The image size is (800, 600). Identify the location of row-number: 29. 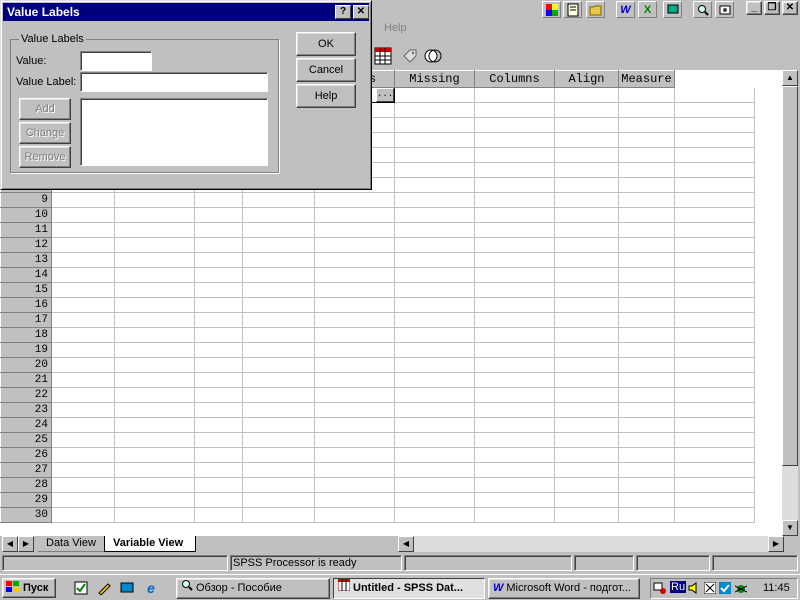
(26, 500).